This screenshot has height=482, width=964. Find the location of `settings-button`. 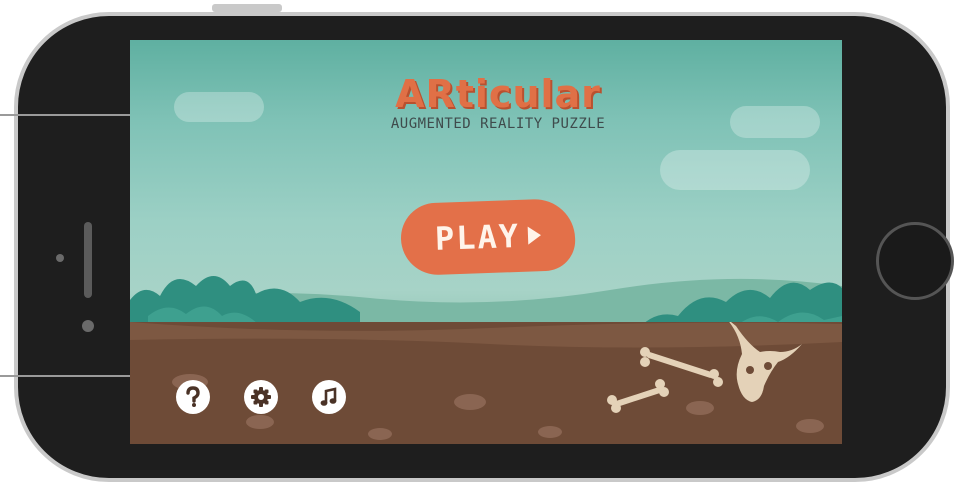

settings-button is located at coordinates (261, 397).